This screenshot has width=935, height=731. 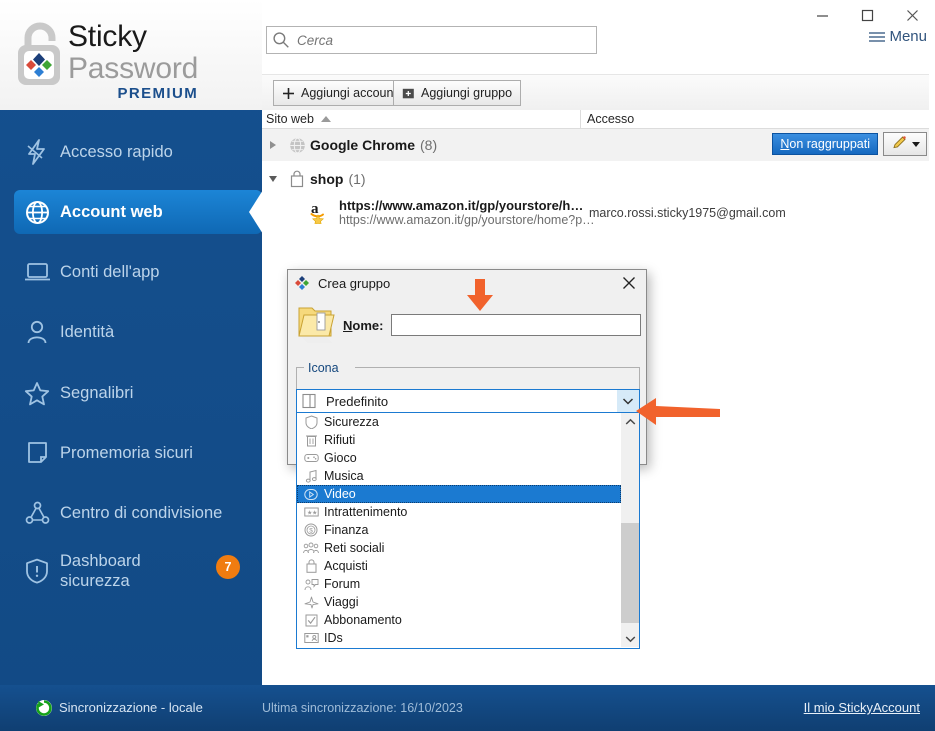 I want to click on collapse-toggle-icon, so click(x=273, y=179).